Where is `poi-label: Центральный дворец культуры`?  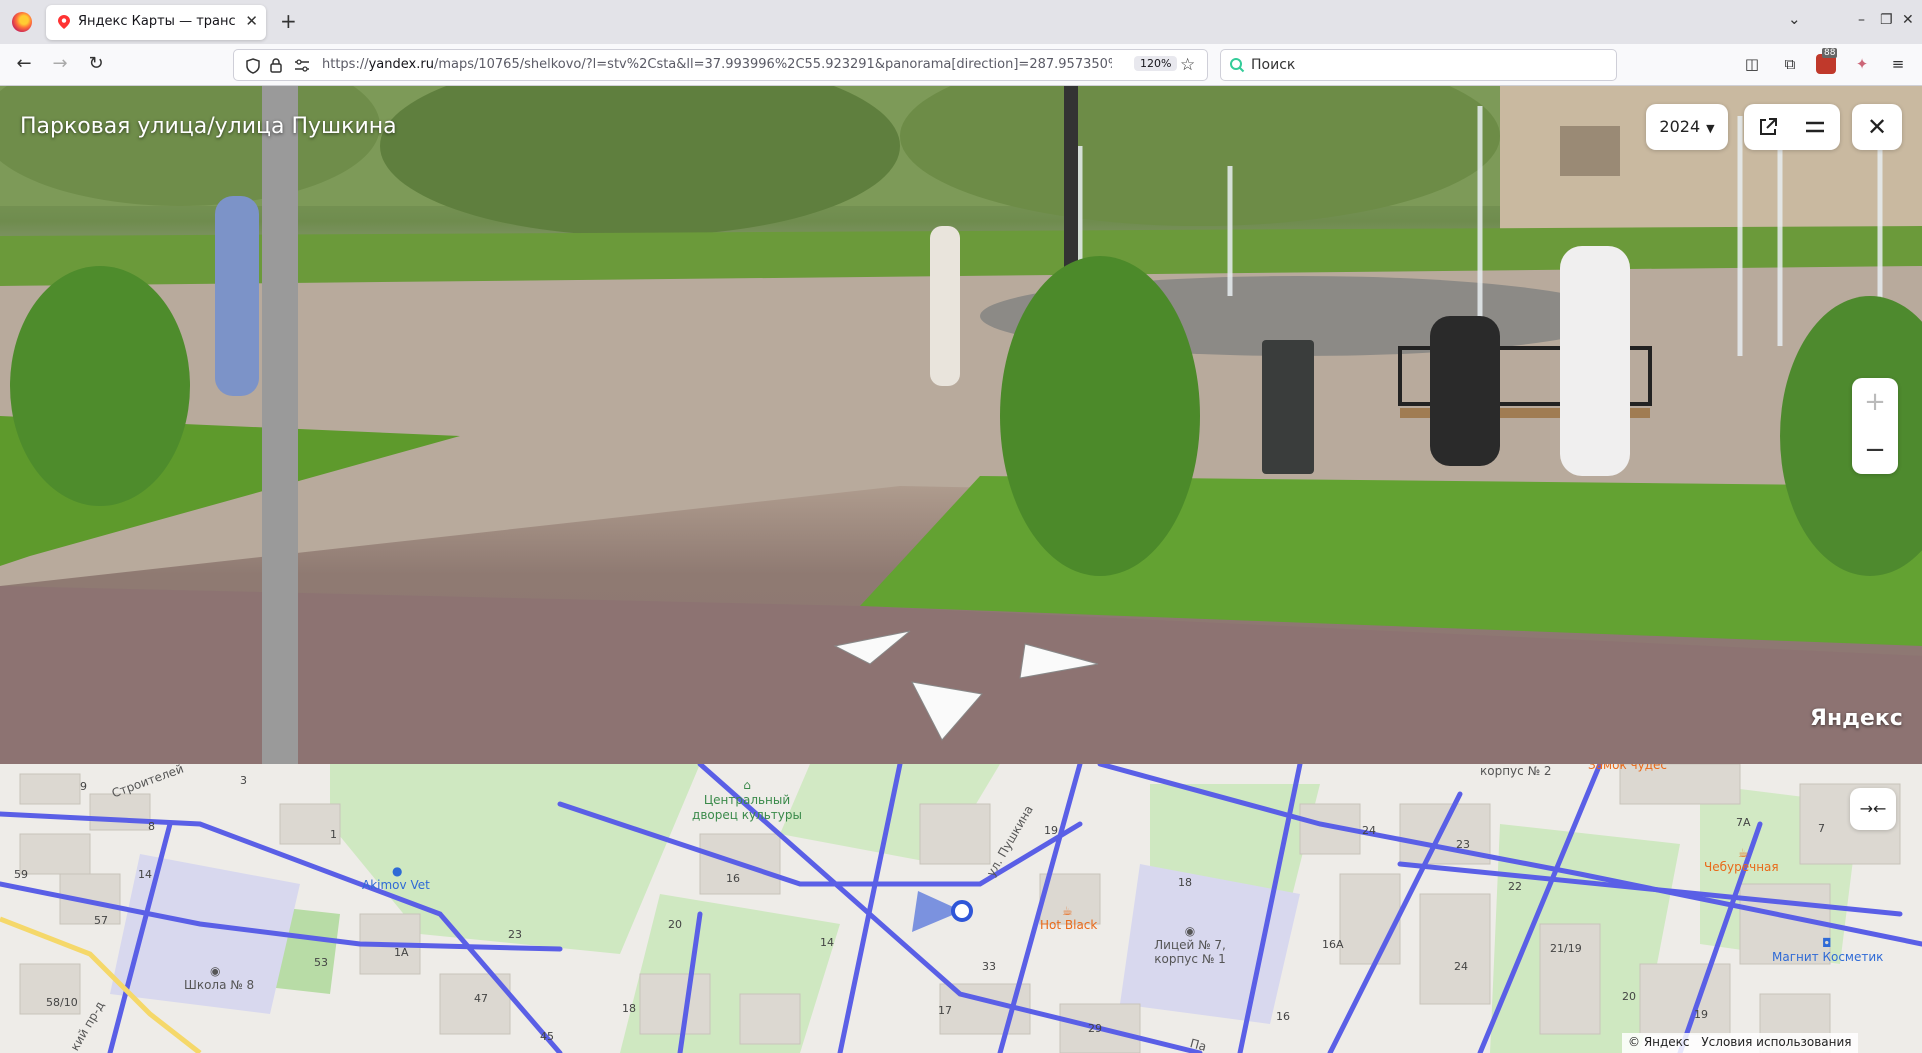 poi-label: Центральный дворец культуры is located at coordinates (747, 807).